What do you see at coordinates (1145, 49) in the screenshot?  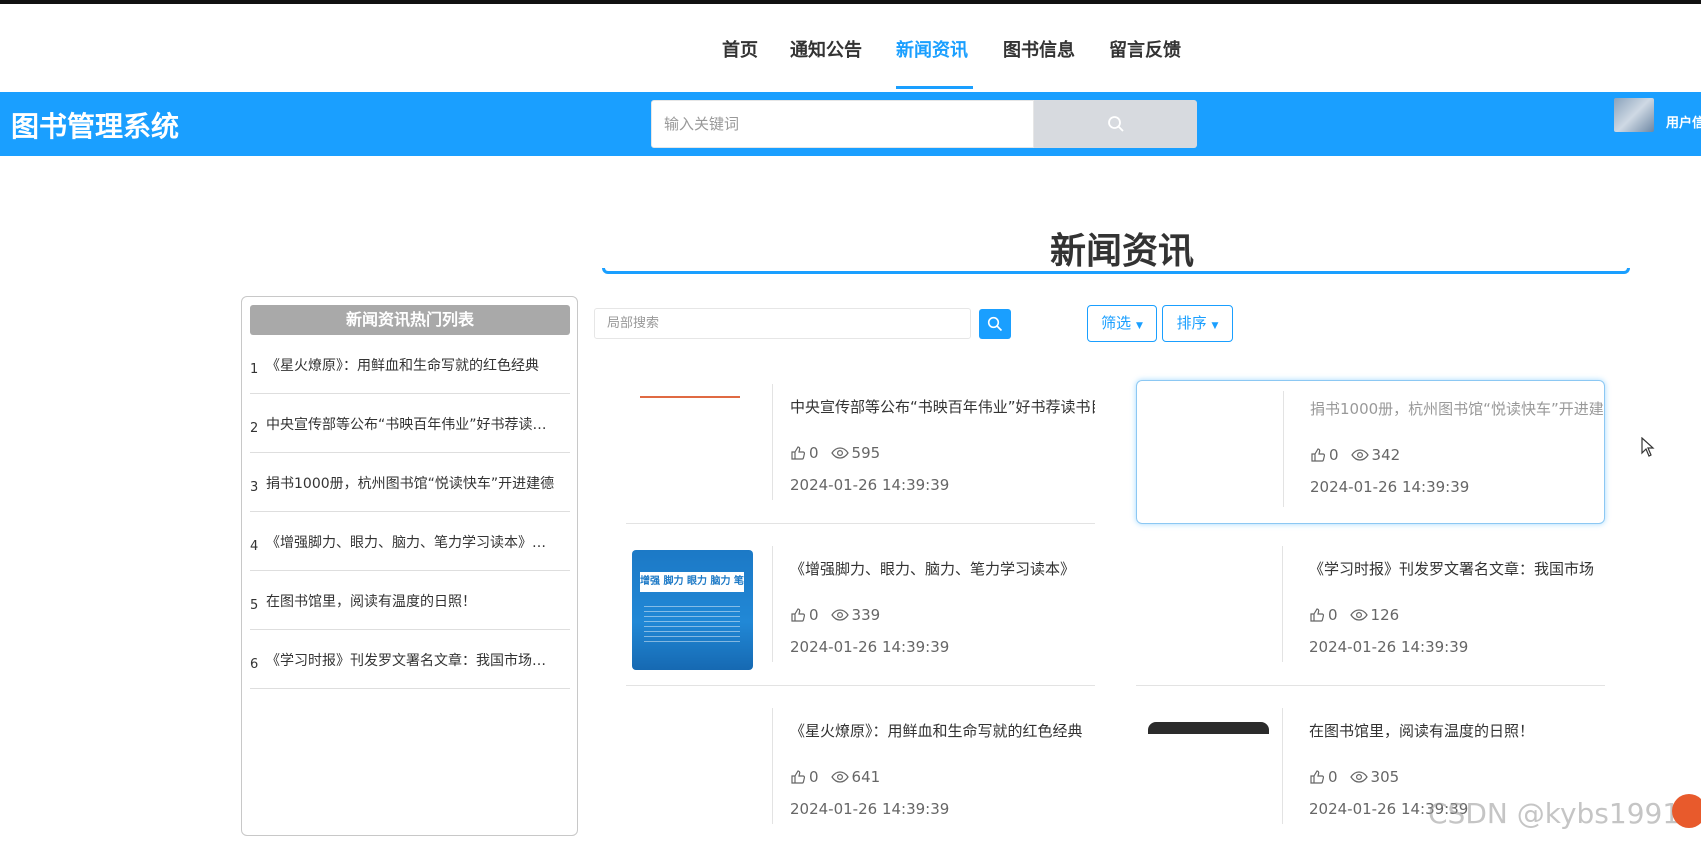 I see `nav-feedback: 留言反馈` at bounding box center [1145, 49].